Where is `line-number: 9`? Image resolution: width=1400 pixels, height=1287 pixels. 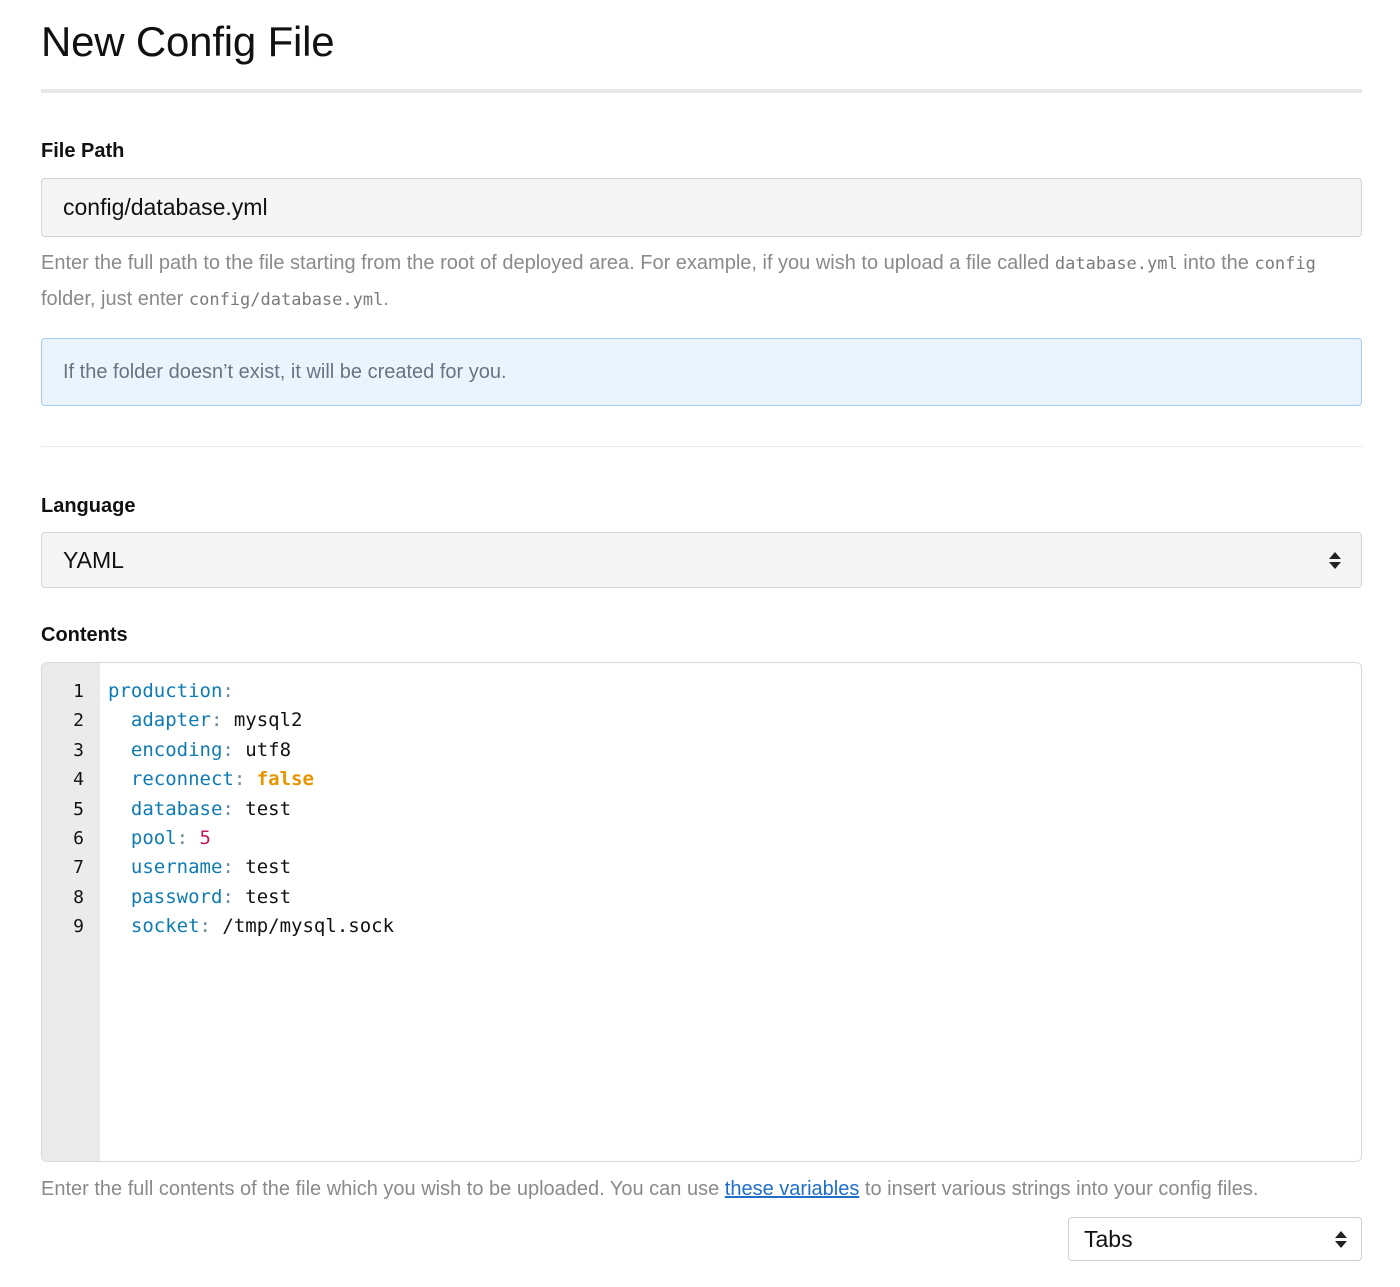 line-number: 9 is located at coordinates (78, 927).